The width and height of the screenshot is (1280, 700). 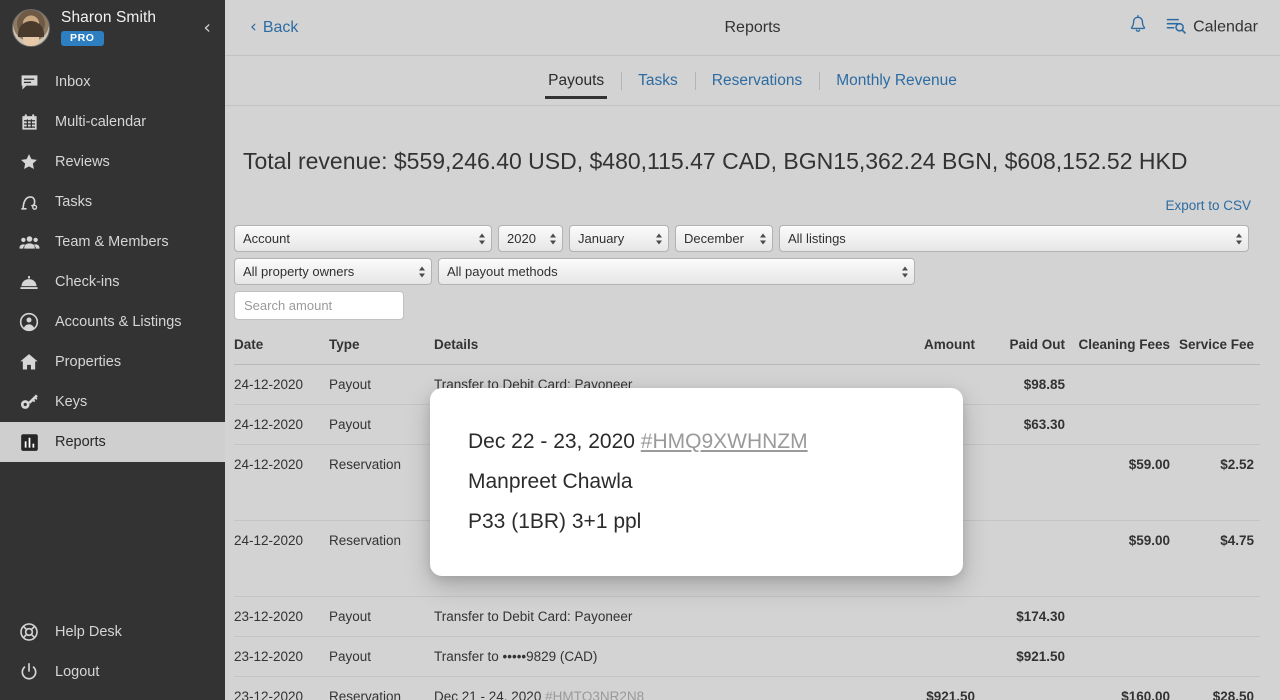 I want to click on sidebar-item-help-desk: Help Desk, so click(x=112, y=632).